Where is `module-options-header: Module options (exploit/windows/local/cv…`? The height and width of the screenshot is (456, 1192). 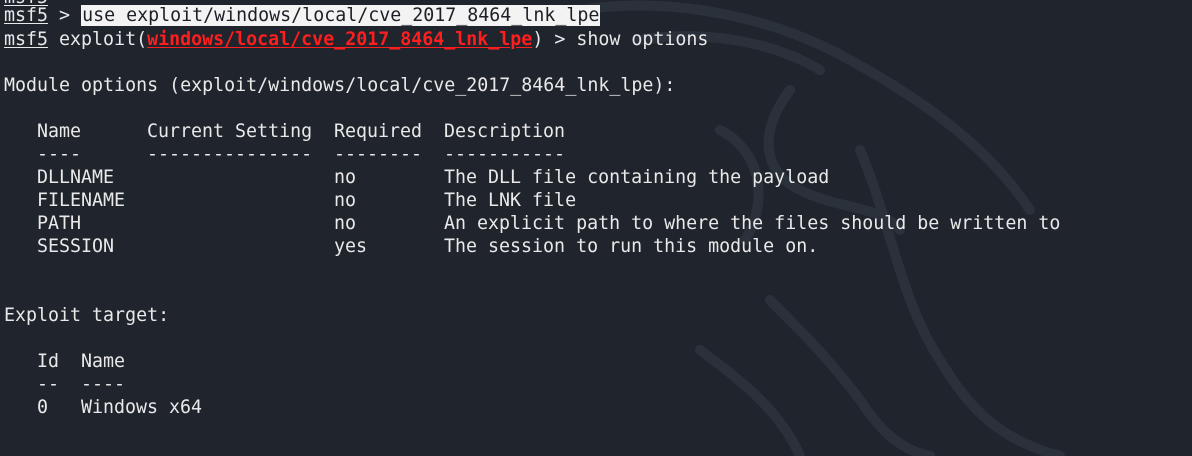 module-options-header: Module options (exploit/windows/local/cv… is located at coordinates (340, 85).